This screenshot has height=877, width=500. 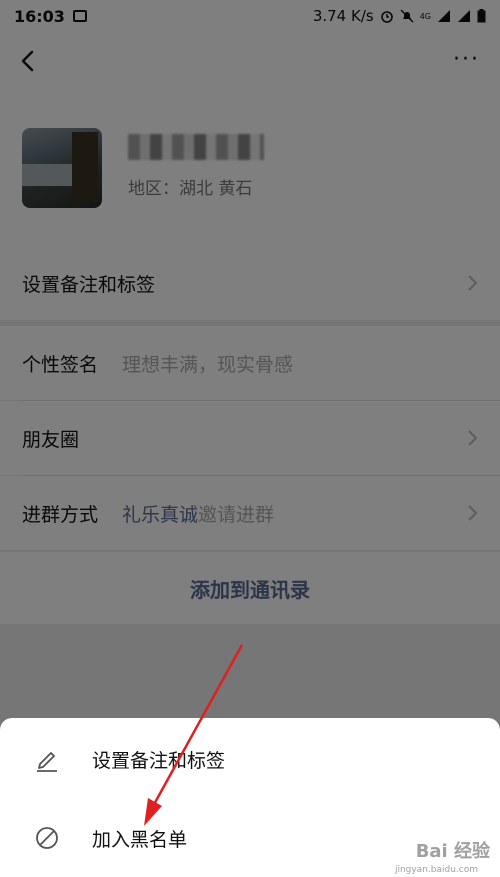 What do you see at coordinates (452, 851) in the screenshot?
I see `watermark: Bai 经验` at bounding box center [452, 851].